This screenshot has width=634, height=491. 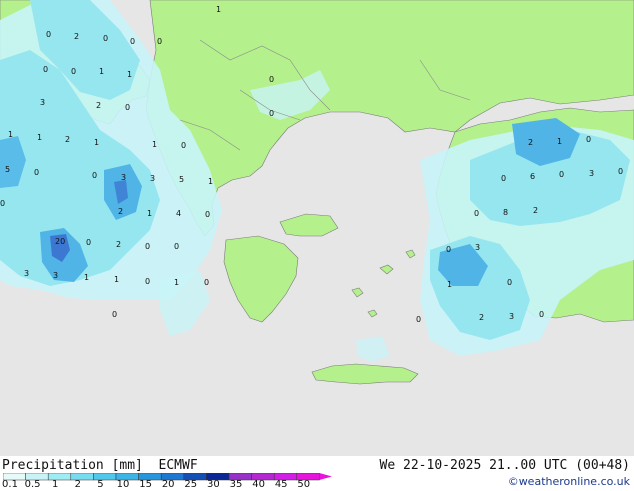 I want to click on legend-tick-label: 20, so click(x=168, y=484).